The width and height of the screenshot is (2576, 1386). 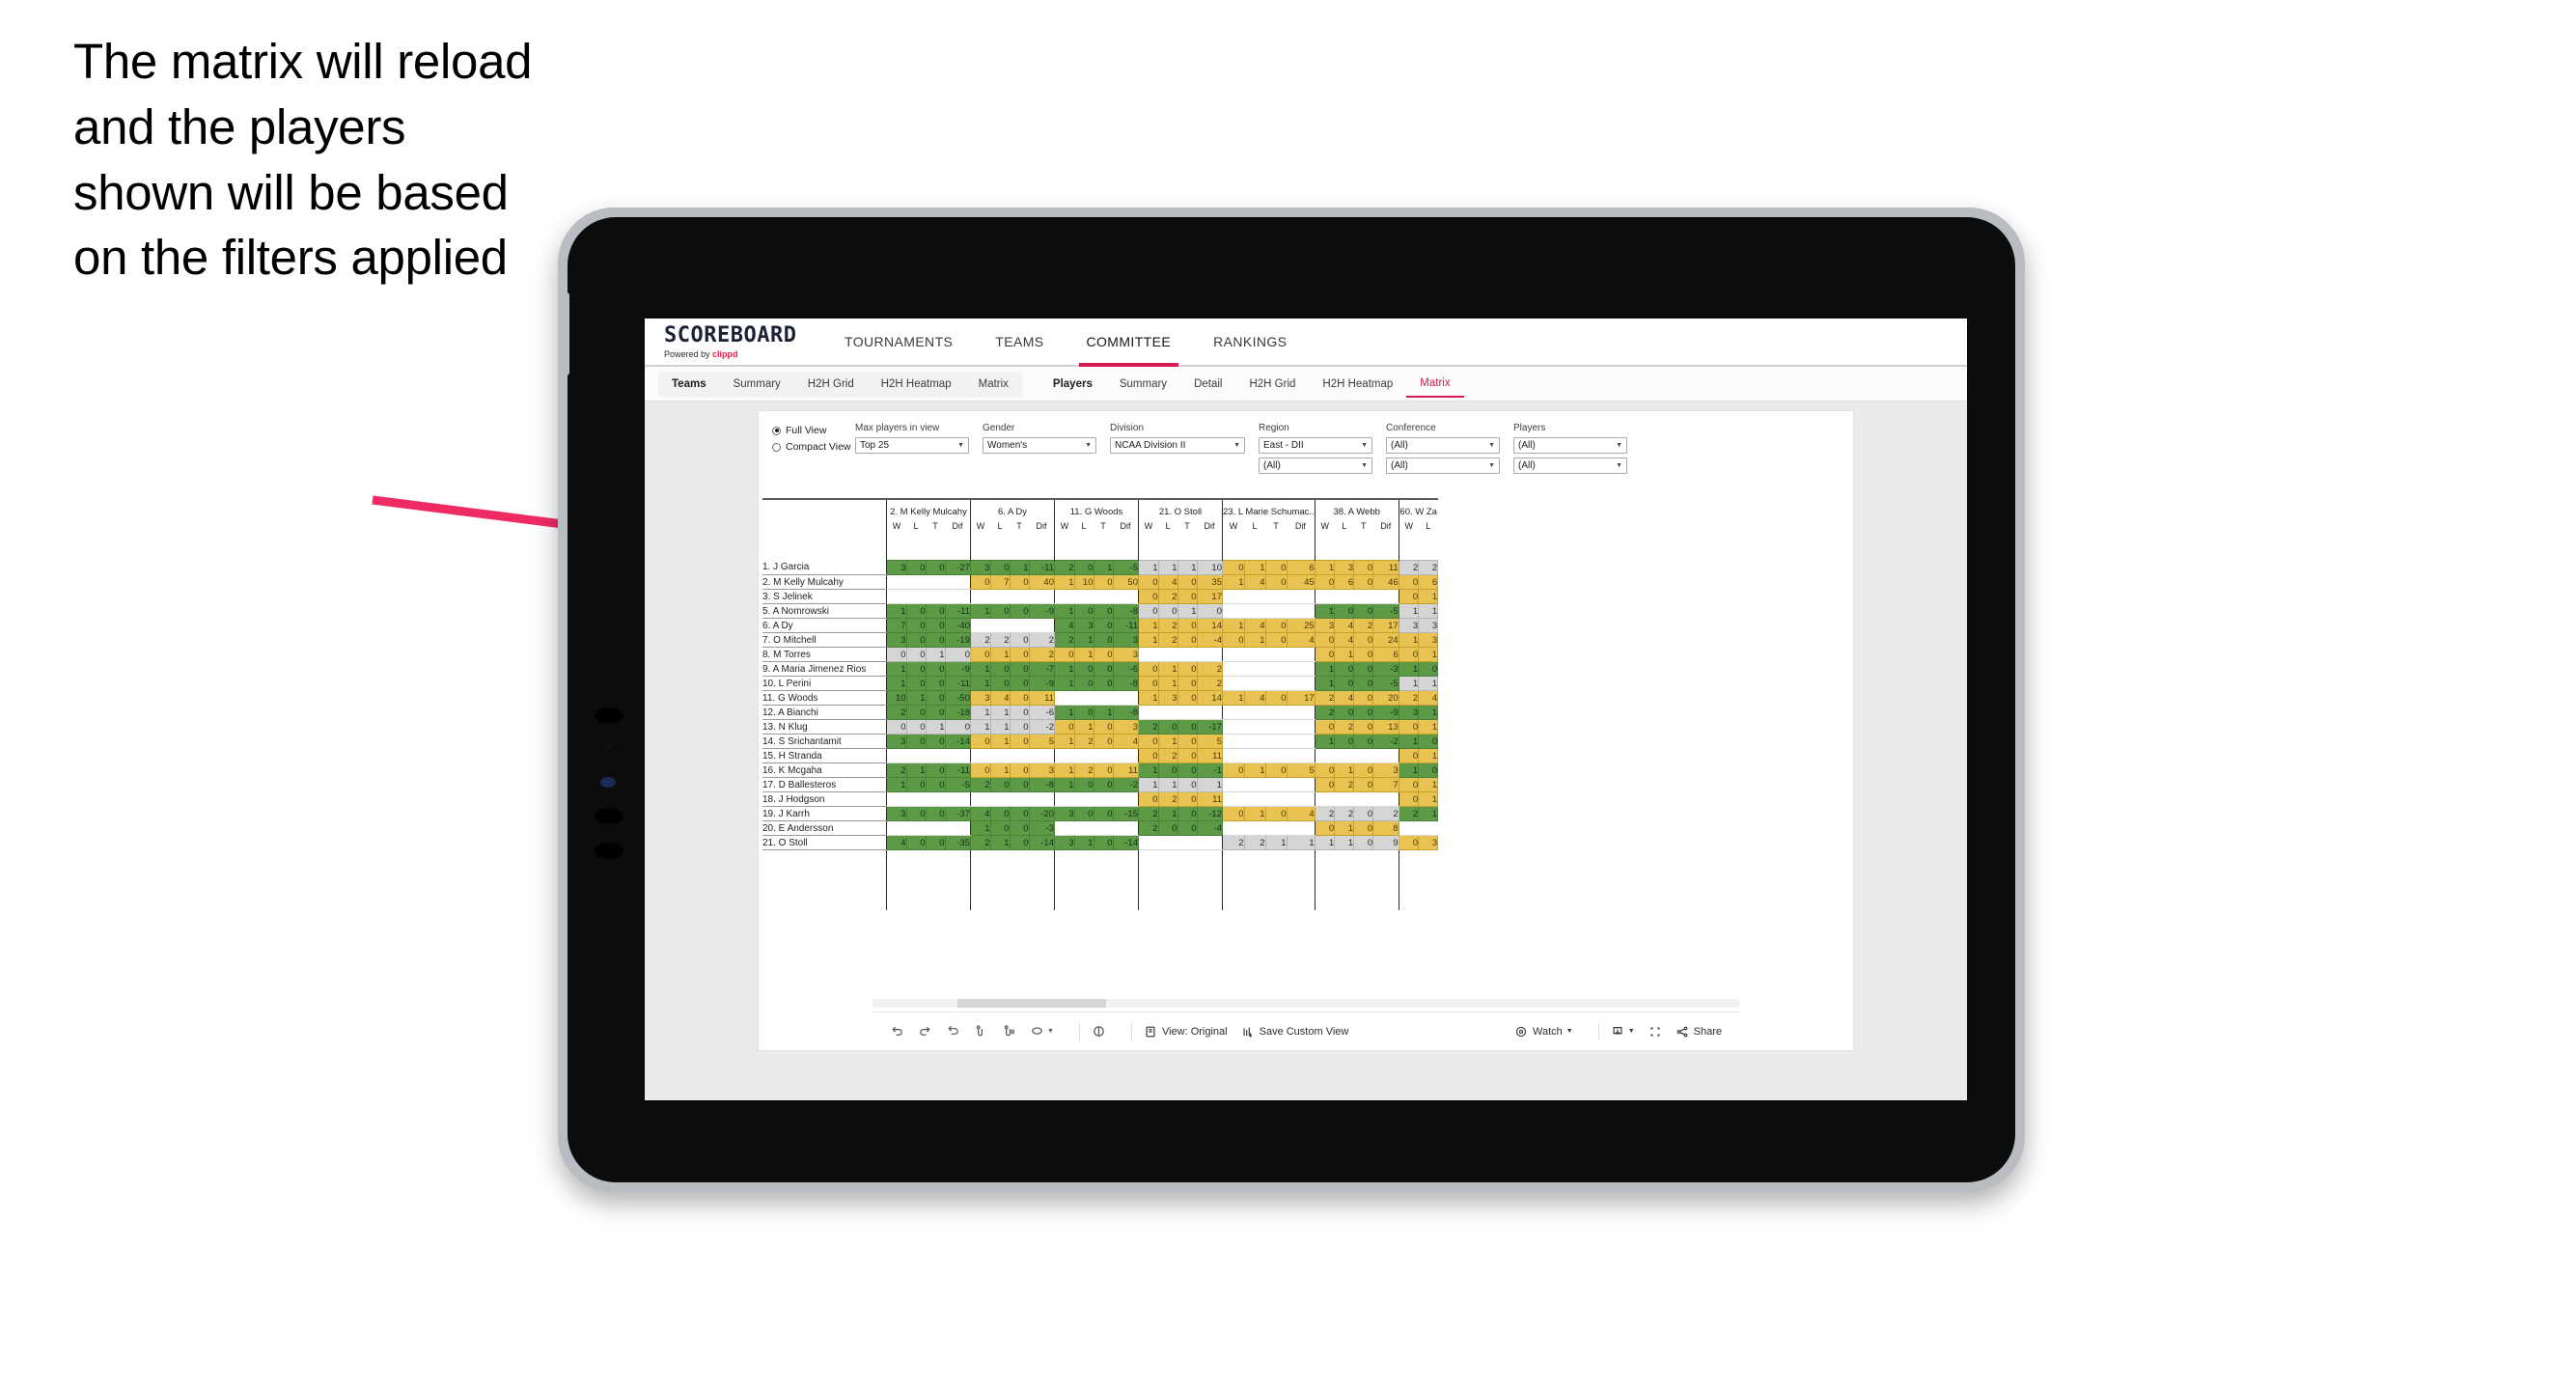 What do you see at coordinates (1570, 445) in the screenshot?
I see `select-players: (All) ▼` at bounding box center [1570, 445].